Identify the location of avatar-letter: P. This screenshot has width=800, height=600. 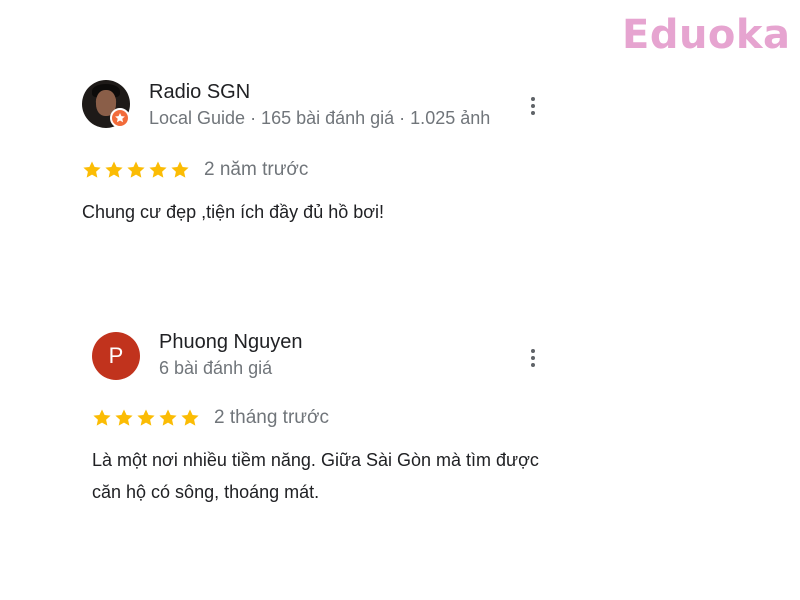
(116, 355).